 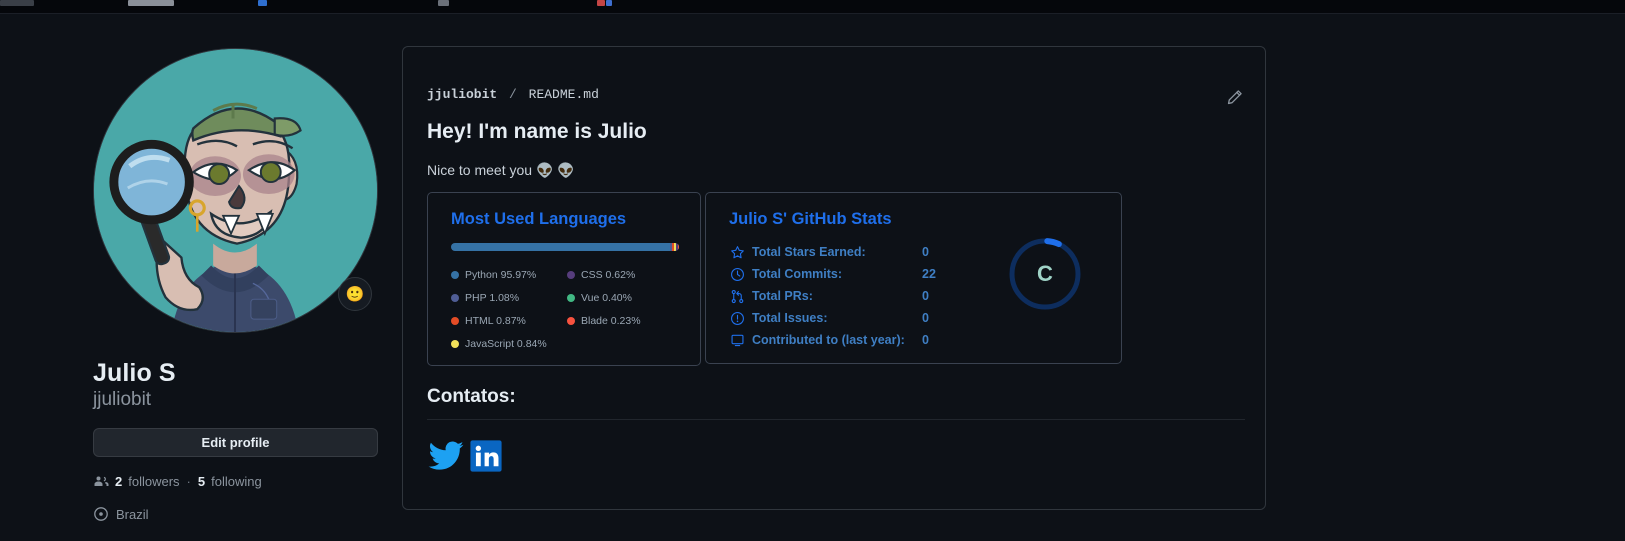 I want to click on status-emoji-badge: 🙂, so click(x=355, y=294).